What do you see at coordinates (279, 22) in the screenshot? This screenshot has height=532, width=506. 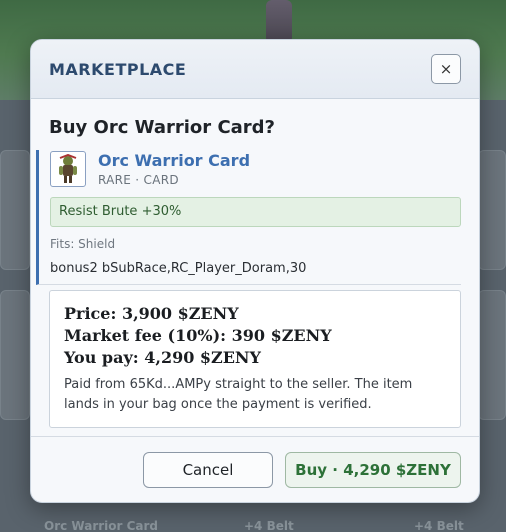 I see `background-character` at bounding box center [279, 22].